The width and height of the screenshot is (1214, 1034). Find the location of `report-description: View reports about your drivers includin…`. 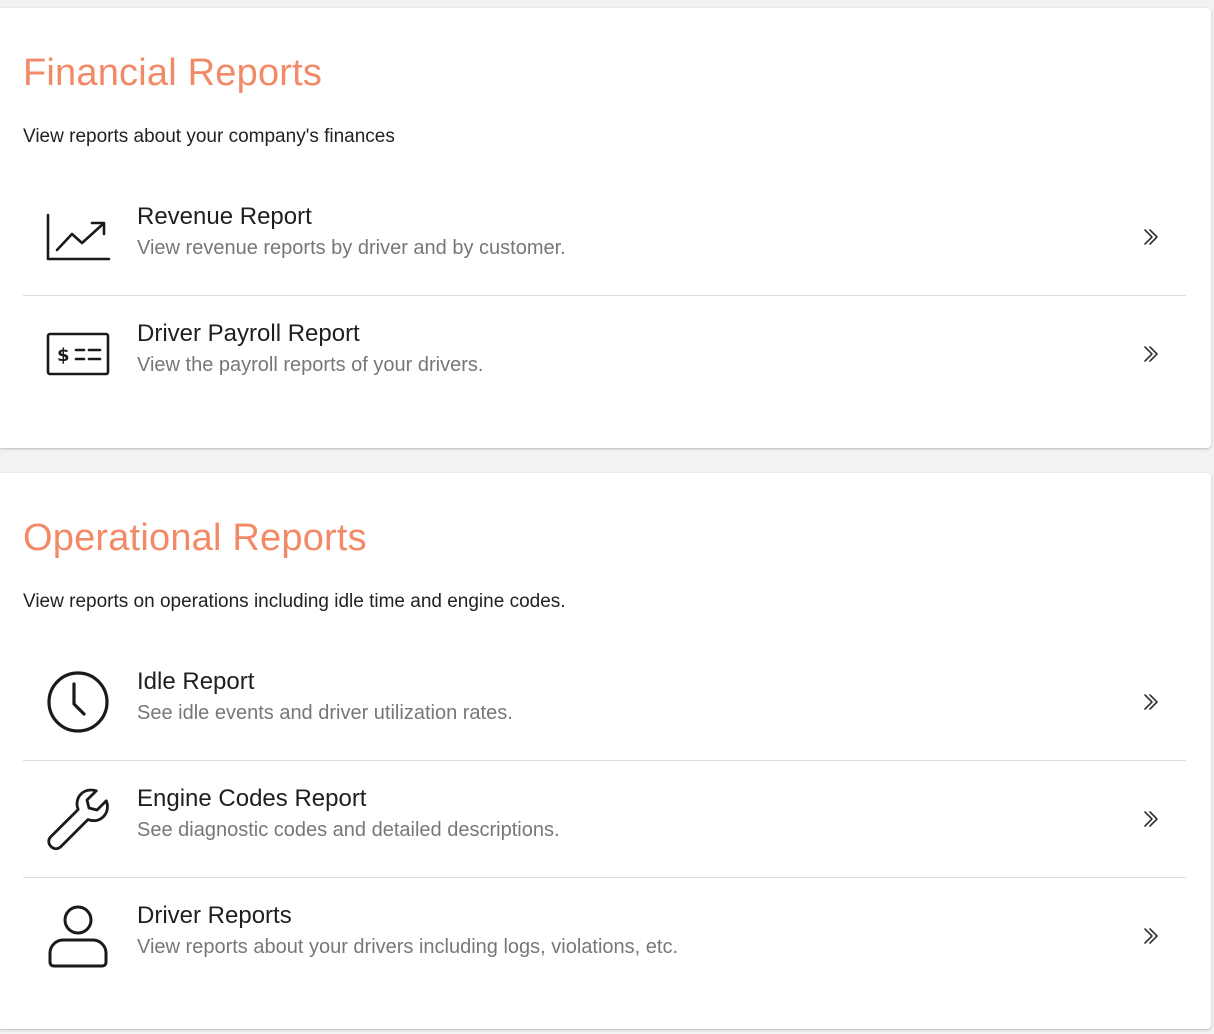

report-description: View reports about your drivers includin… is located at coordinates (408, 947).